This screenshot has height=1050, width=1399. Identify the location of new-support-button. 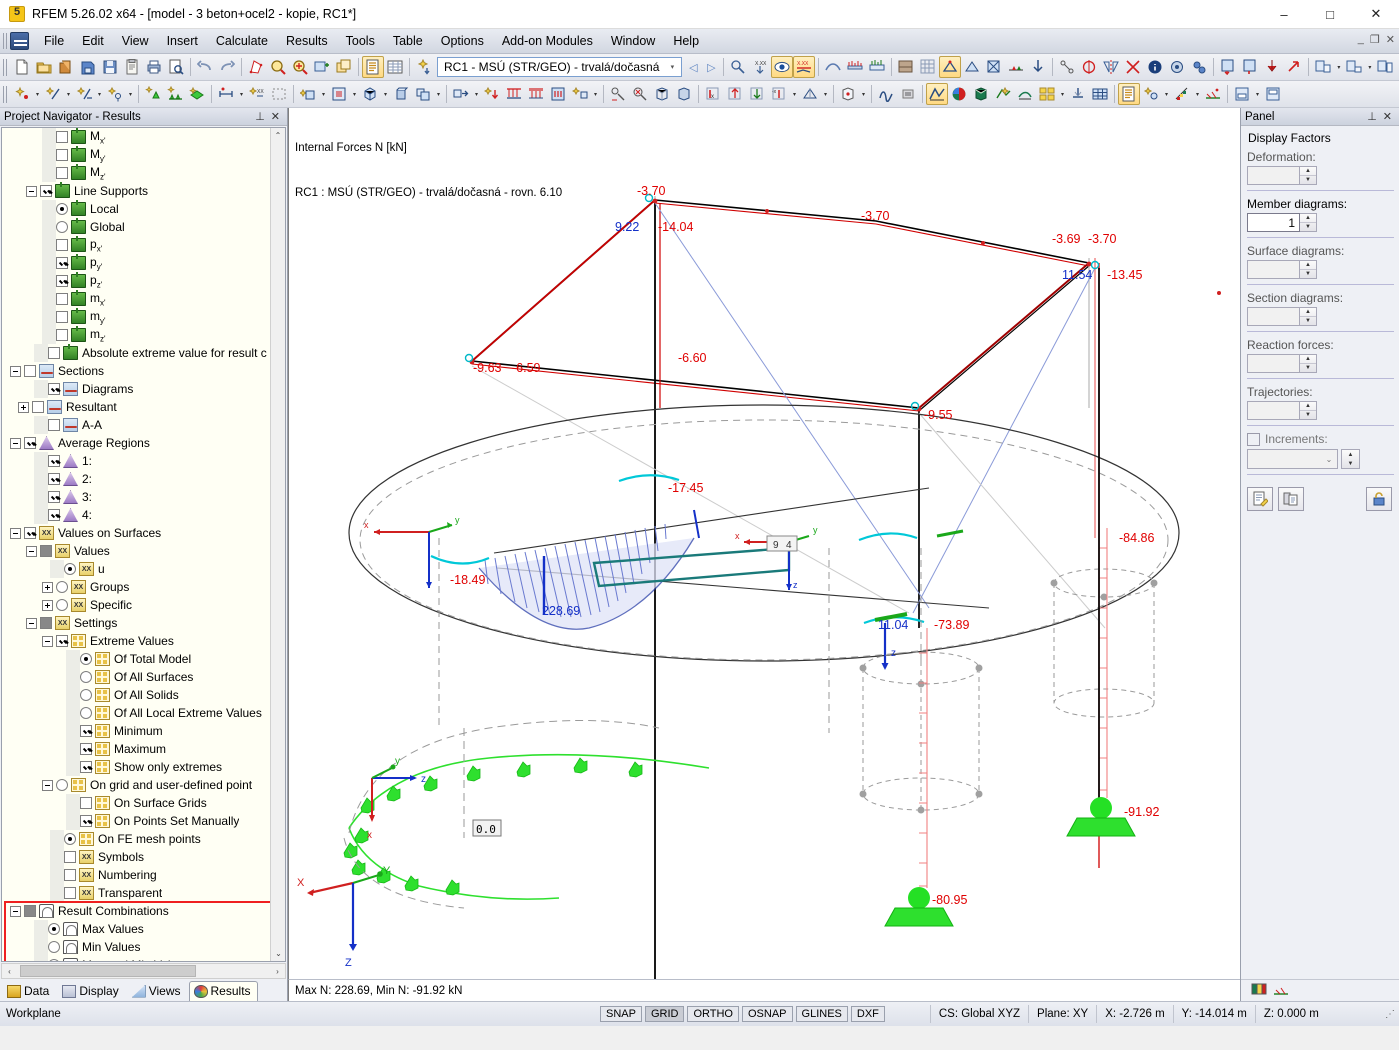
(115, 94).